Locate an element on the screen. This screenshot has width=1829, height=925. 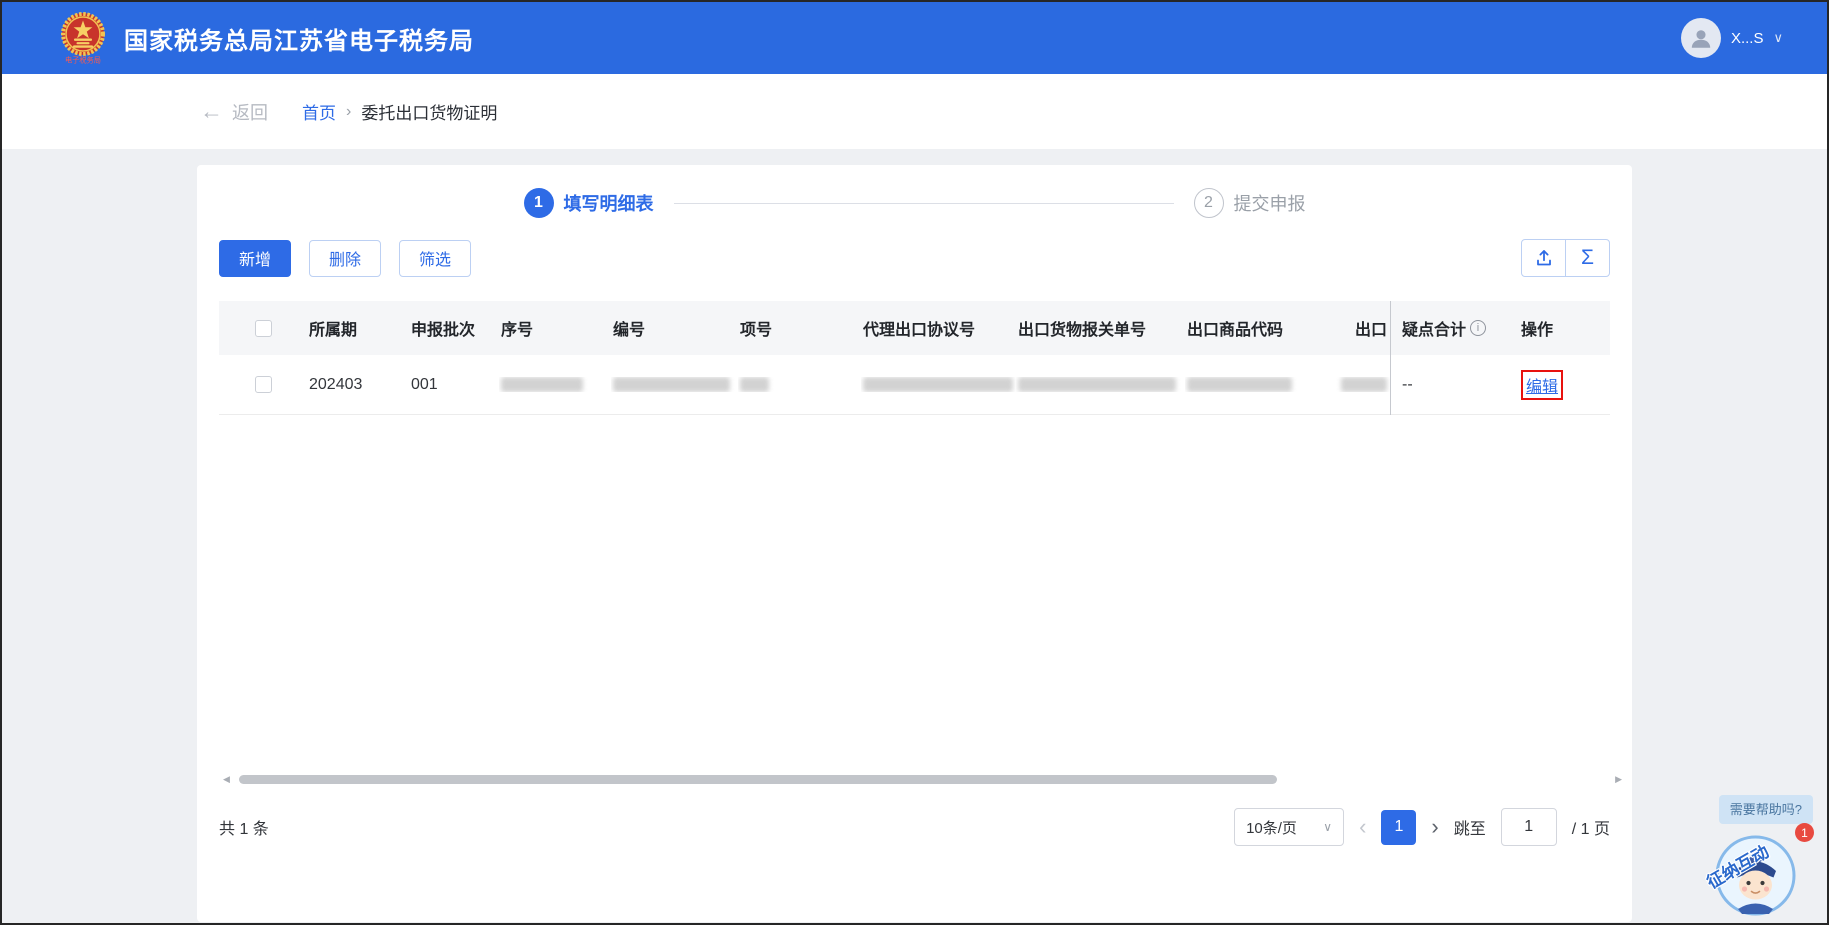
export-button is located at coordinates (1543, 258).